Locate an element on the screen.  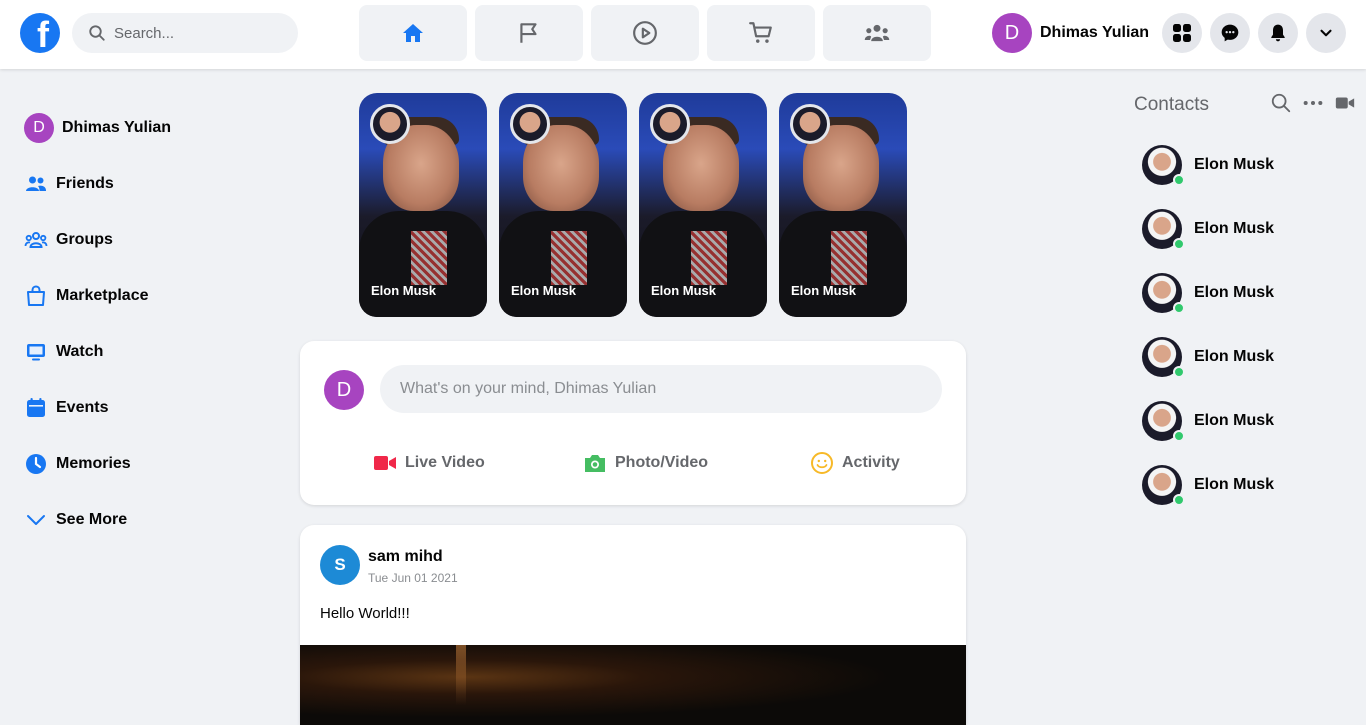
sidebar-item-events: Events is located at coordinates (154, 408).